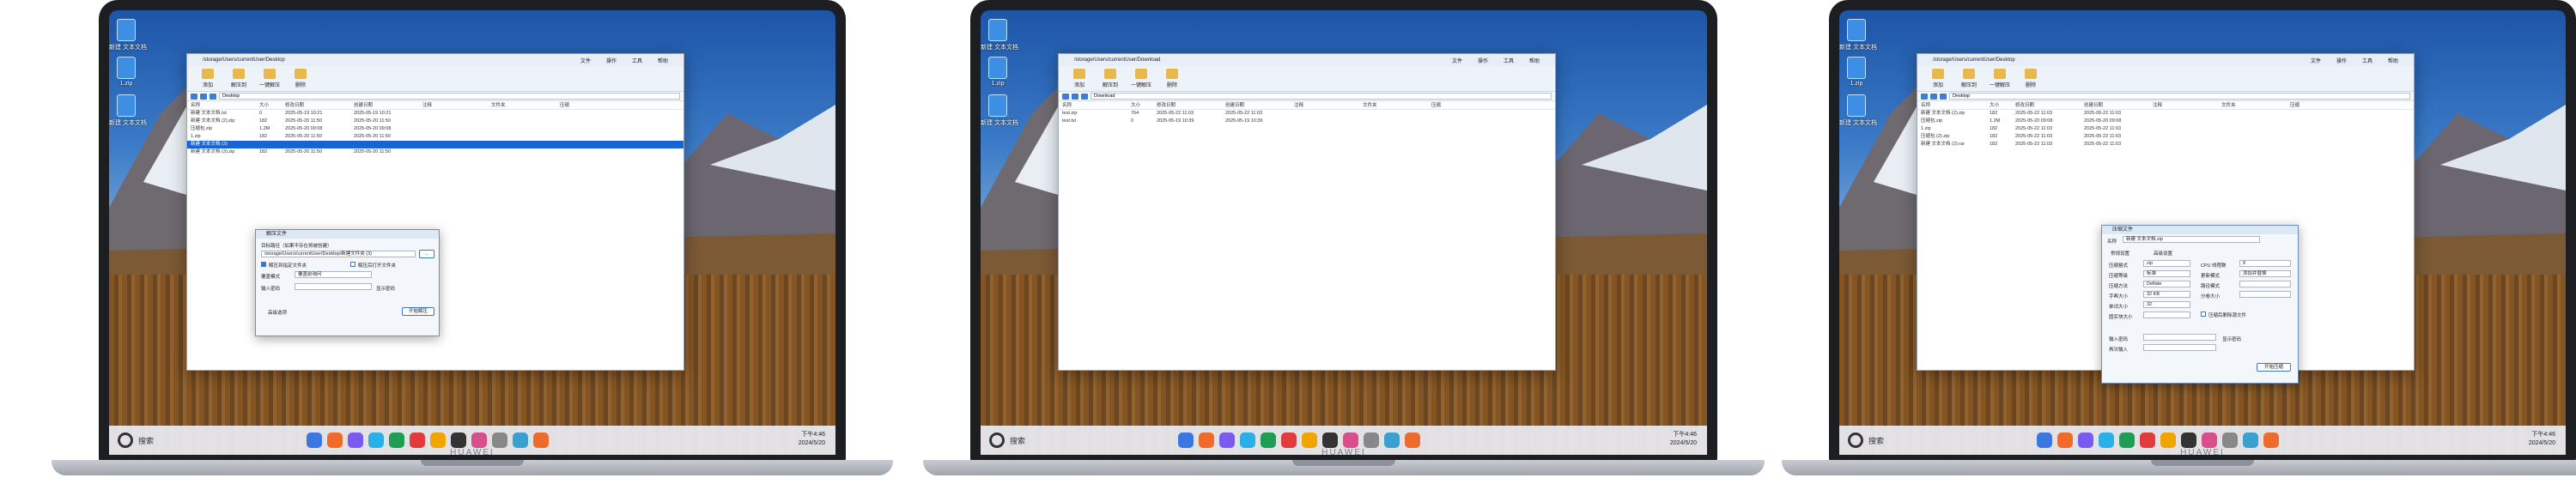 The image size is (2576, 496). I want to click on delete-after-checkbox, so click(2203, 314).